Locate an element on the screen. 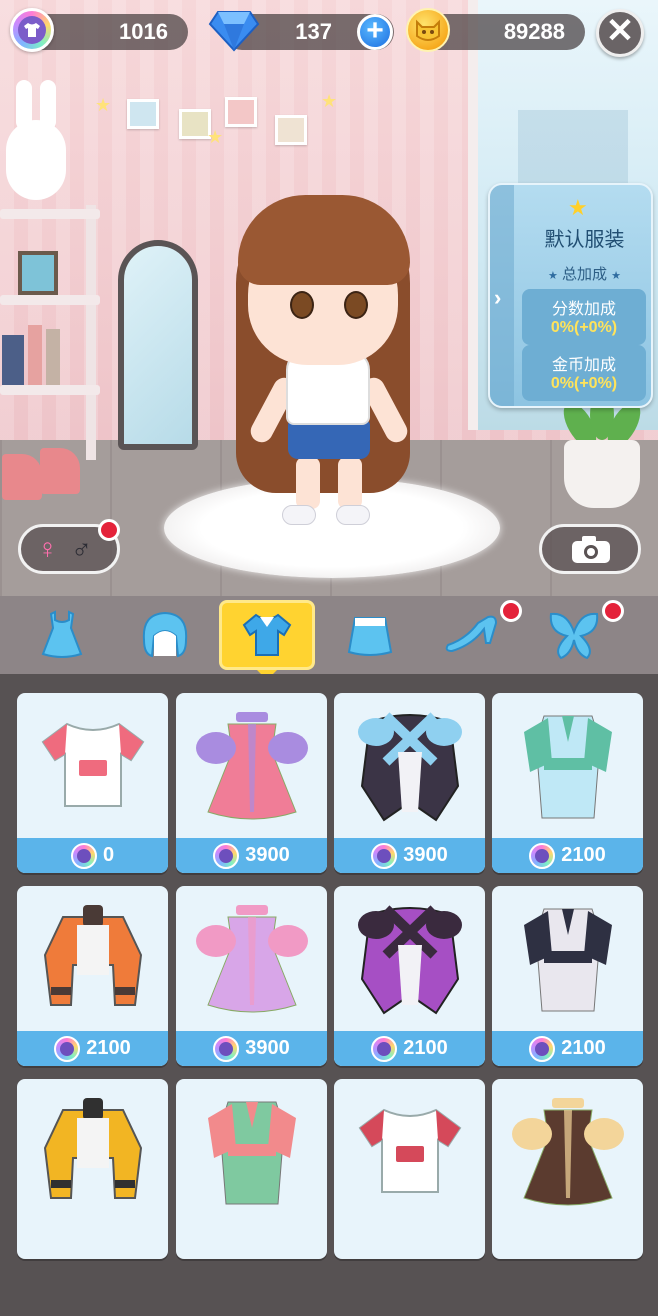  shelf is located at coordinates (52, 335).